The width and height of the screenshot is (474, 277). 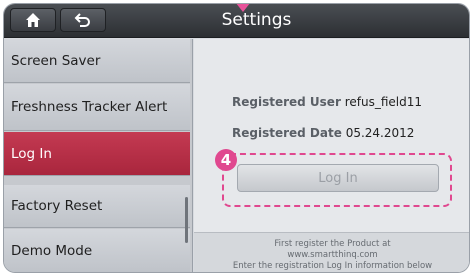 What do you see at coordinates (97, 206) in the screenshot?
I see `menu-item-factory-reset: Factory Reset` at bounding box center [97, 206].